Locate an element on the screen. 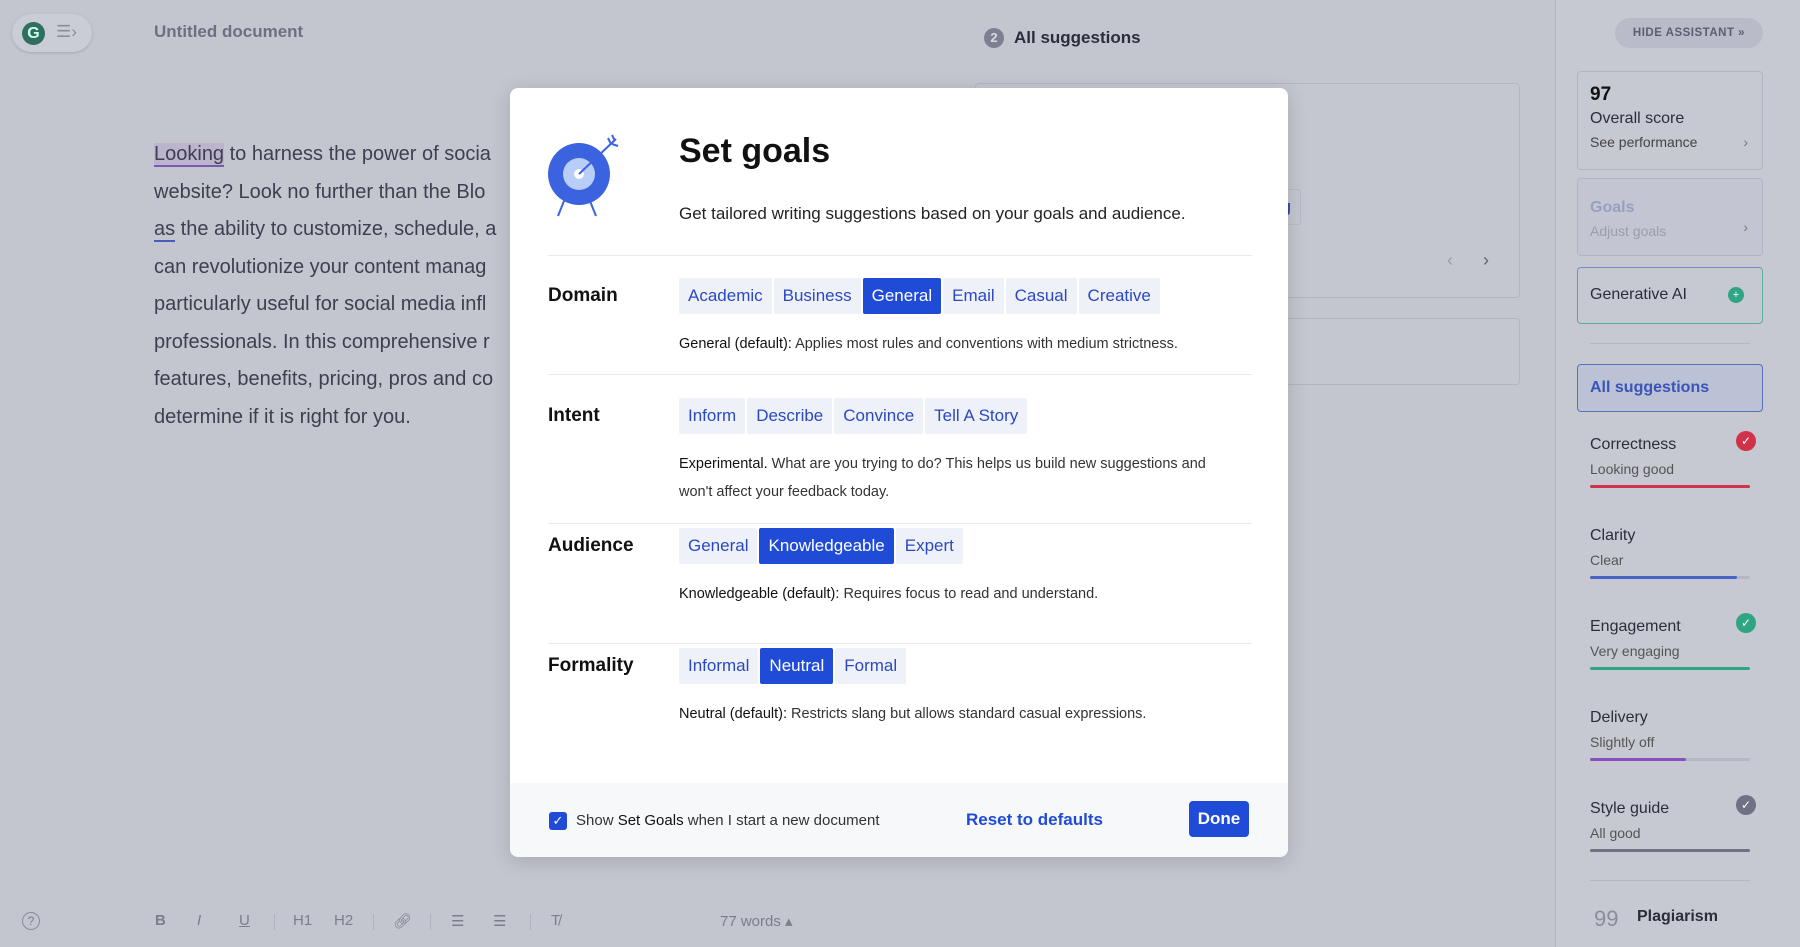 The height and width of the screenshot is (947, 1800). underline-button: U is located at coordinates (244, 920).